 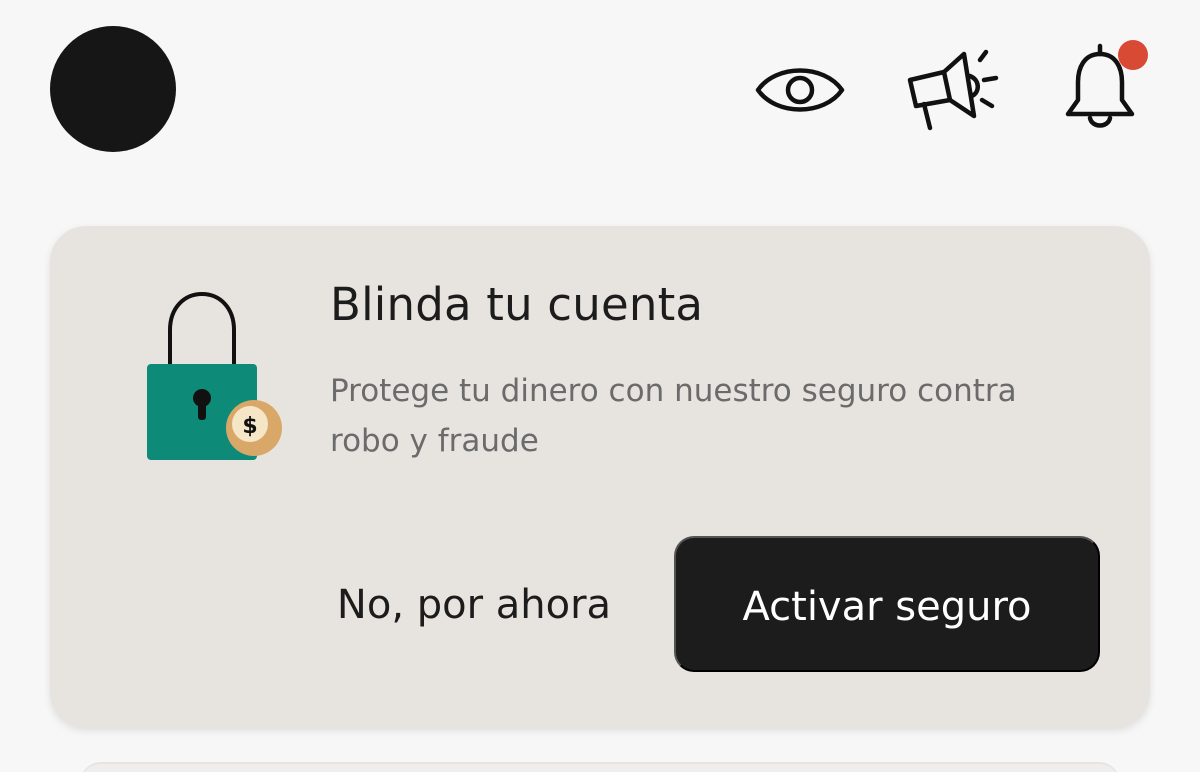 What do you see at coordinates (600, 767) in the screenshot?
I see `next-card` at bounding box center [600, 767].